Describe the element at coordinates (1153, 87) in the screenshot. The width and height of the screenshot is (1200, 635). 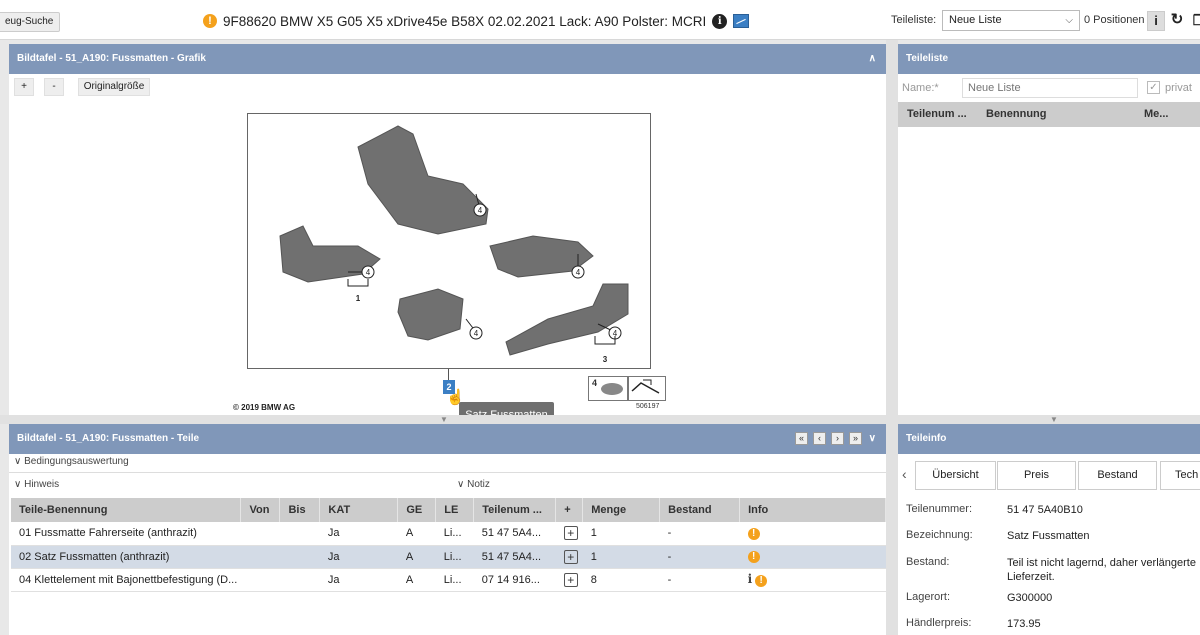
I see `privat-checkbox: ✓` at that location.